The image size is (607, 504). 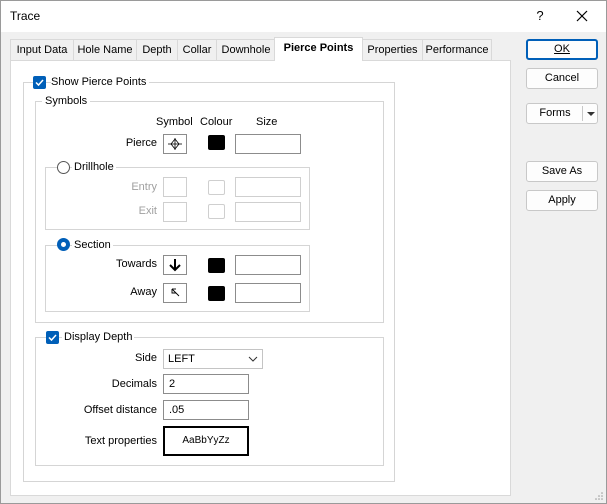 What do you see at coordinates (157, 49) in the screenshot?
I see `tab-depth: Depth` at bounding box center [157, 49].